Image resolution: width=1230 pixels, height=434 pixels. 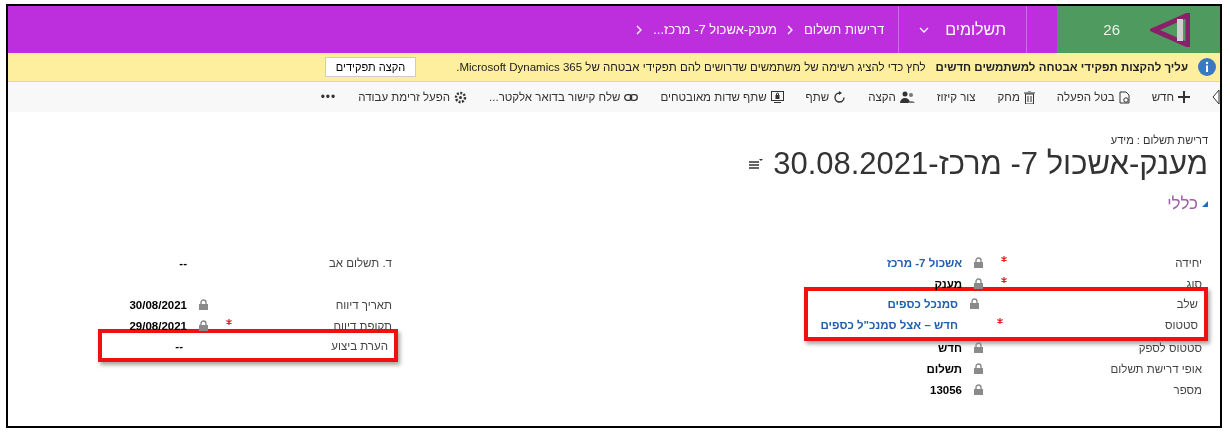 I want to click on record-title: מענק-אשכול 7- מרכז-30.08.2021, so click(x=990, y=164).